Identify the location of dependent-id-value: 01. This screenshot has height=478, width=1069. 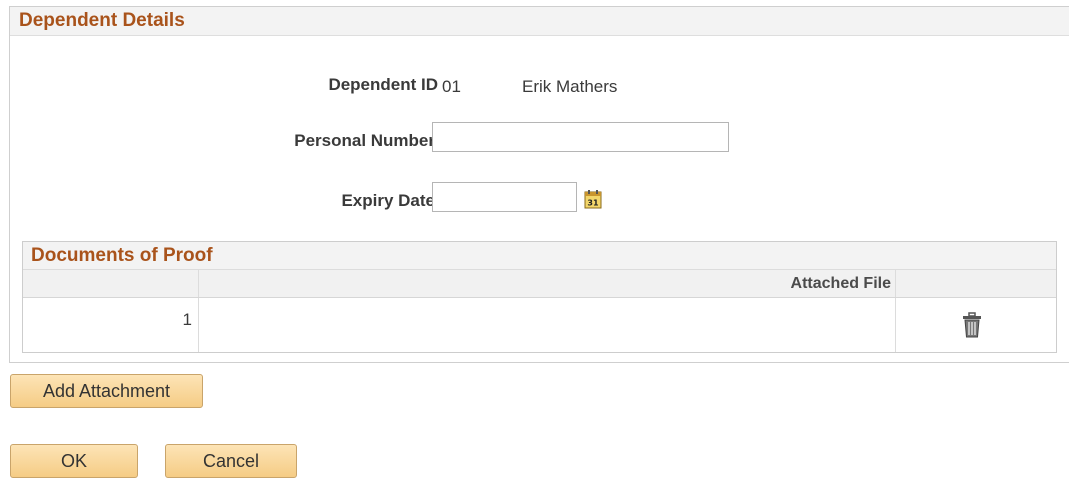
(451, 86).